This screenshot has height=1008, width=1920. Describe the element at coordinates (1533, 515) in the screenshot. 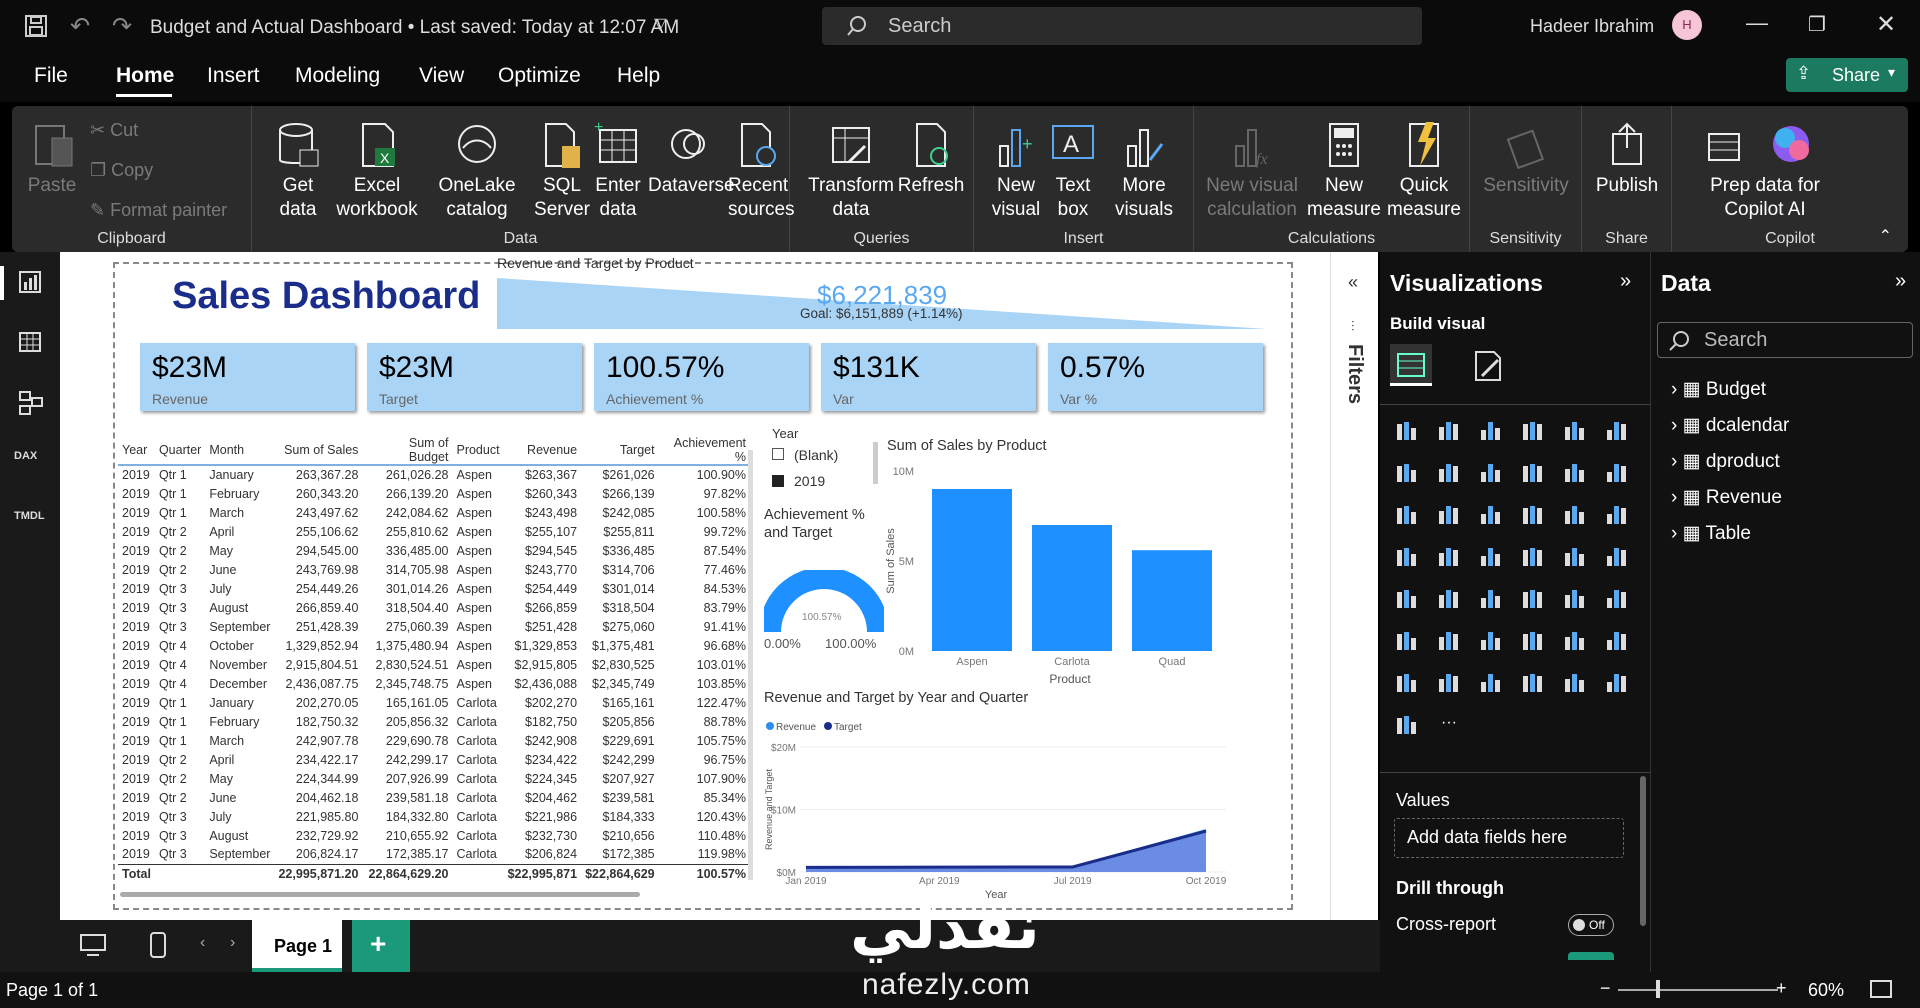

I see `scatter-icon` at that location.